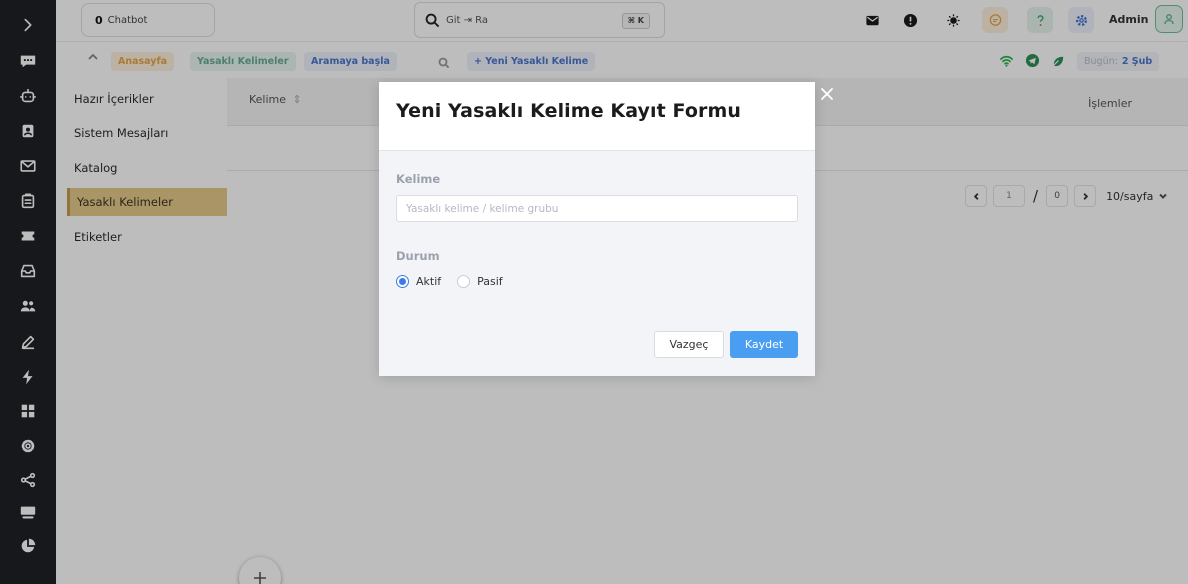 This screenshot has height=584, width=1188. What do you see at coordinates (490, 281) in the screenshot?
I see `radio-passive-label: Pasif` at bounding box center [490, 281].